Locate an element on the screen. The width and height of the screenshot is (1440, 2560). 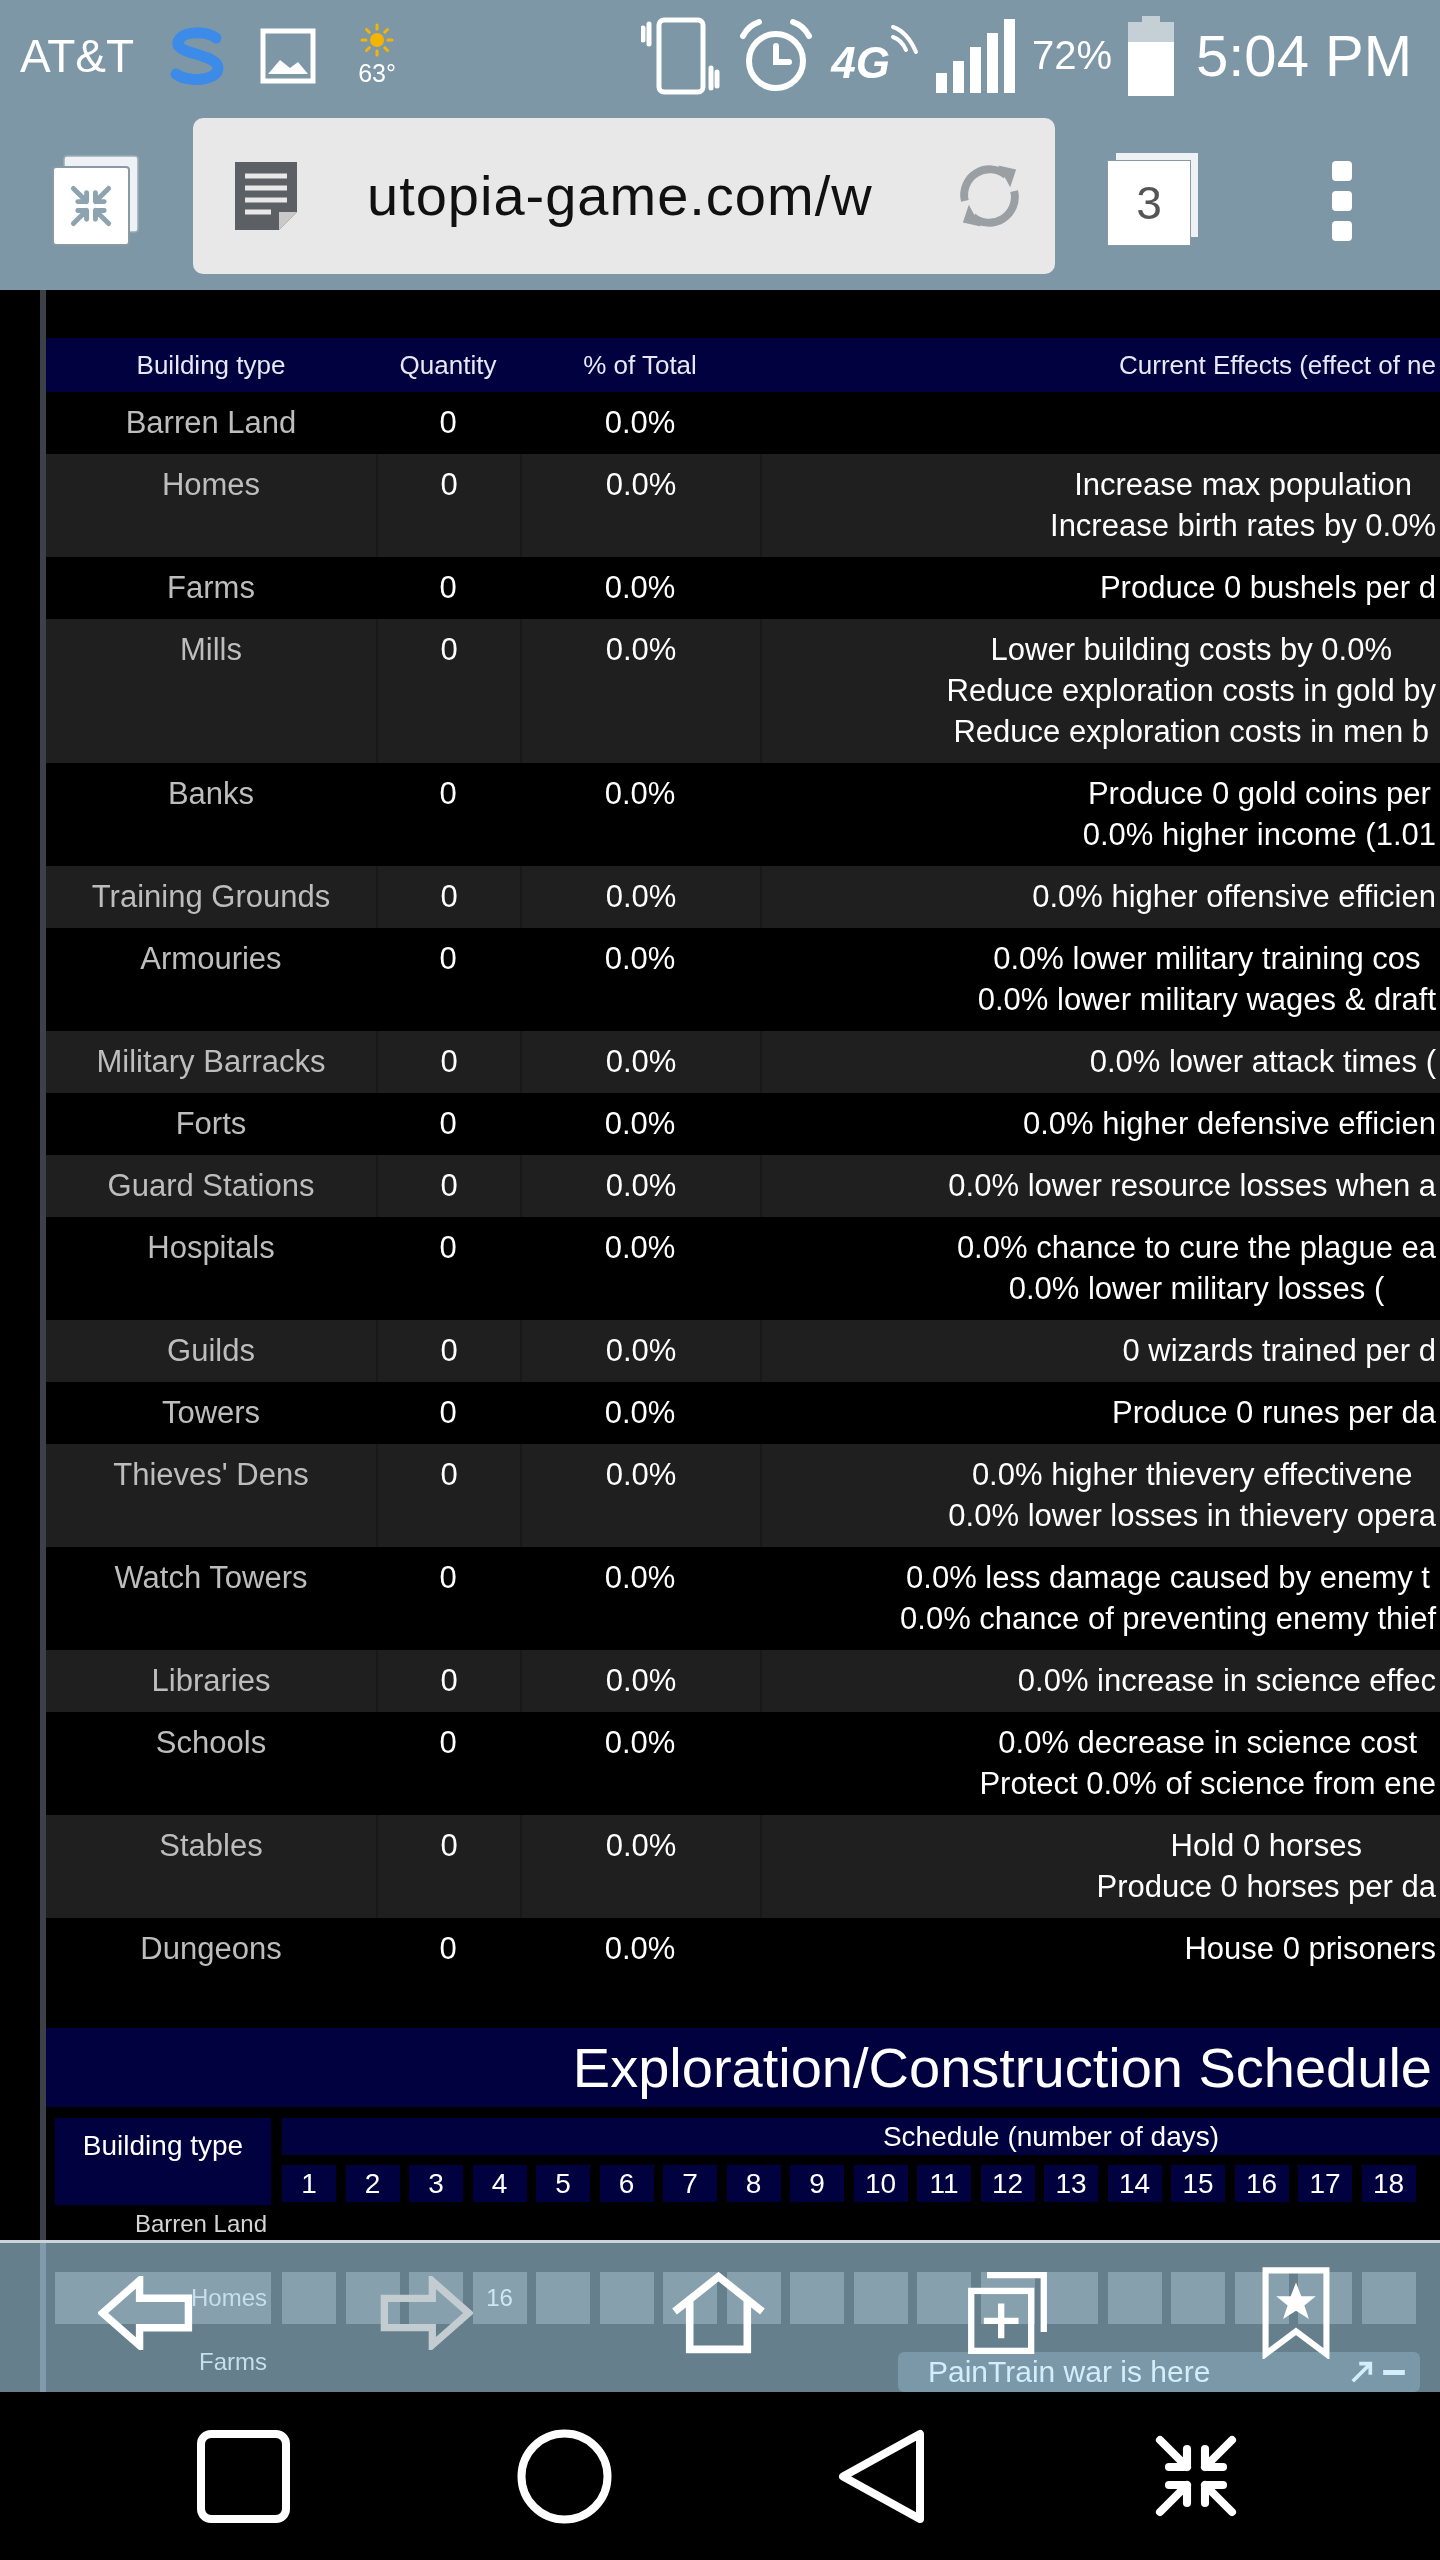
table-cell: 16 is located at coordinates (499, 2298).